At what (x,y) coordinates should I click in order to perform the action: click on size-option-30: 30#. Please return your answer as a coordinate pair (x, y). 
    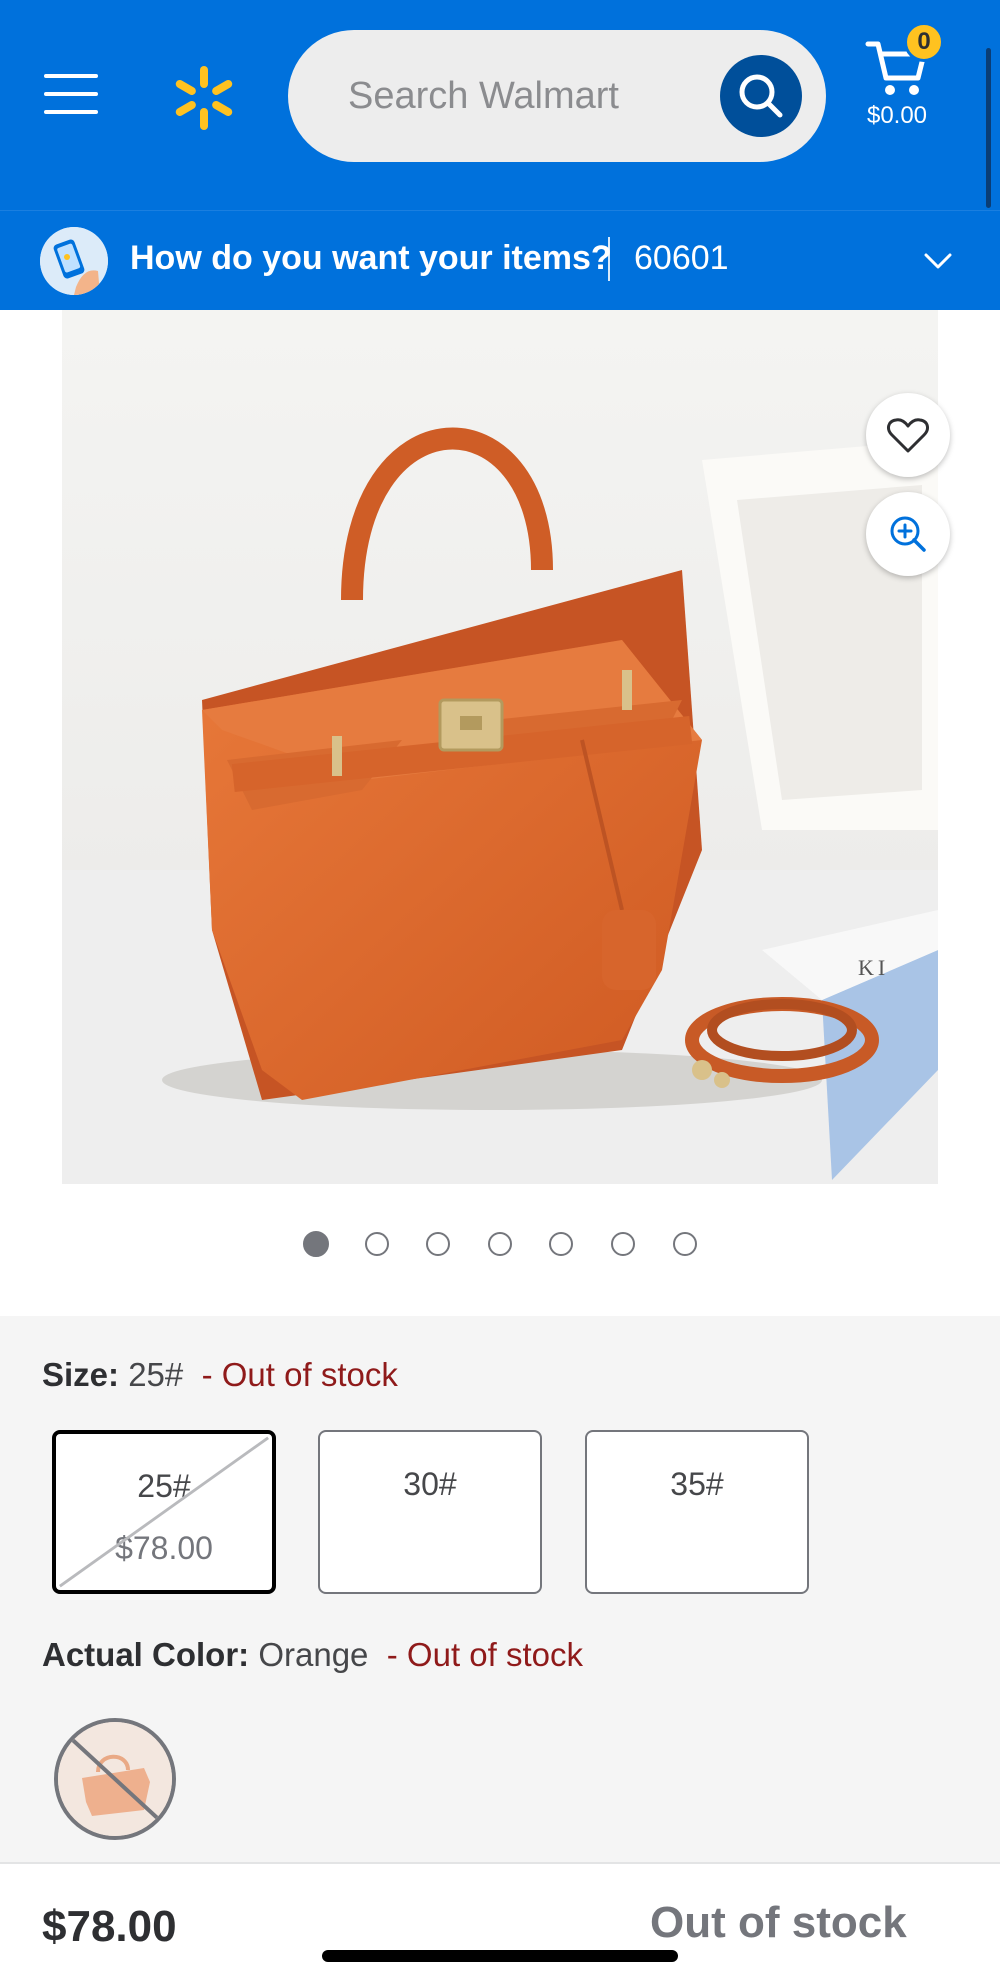
    Looking at the image, I should click on (430, 1512).